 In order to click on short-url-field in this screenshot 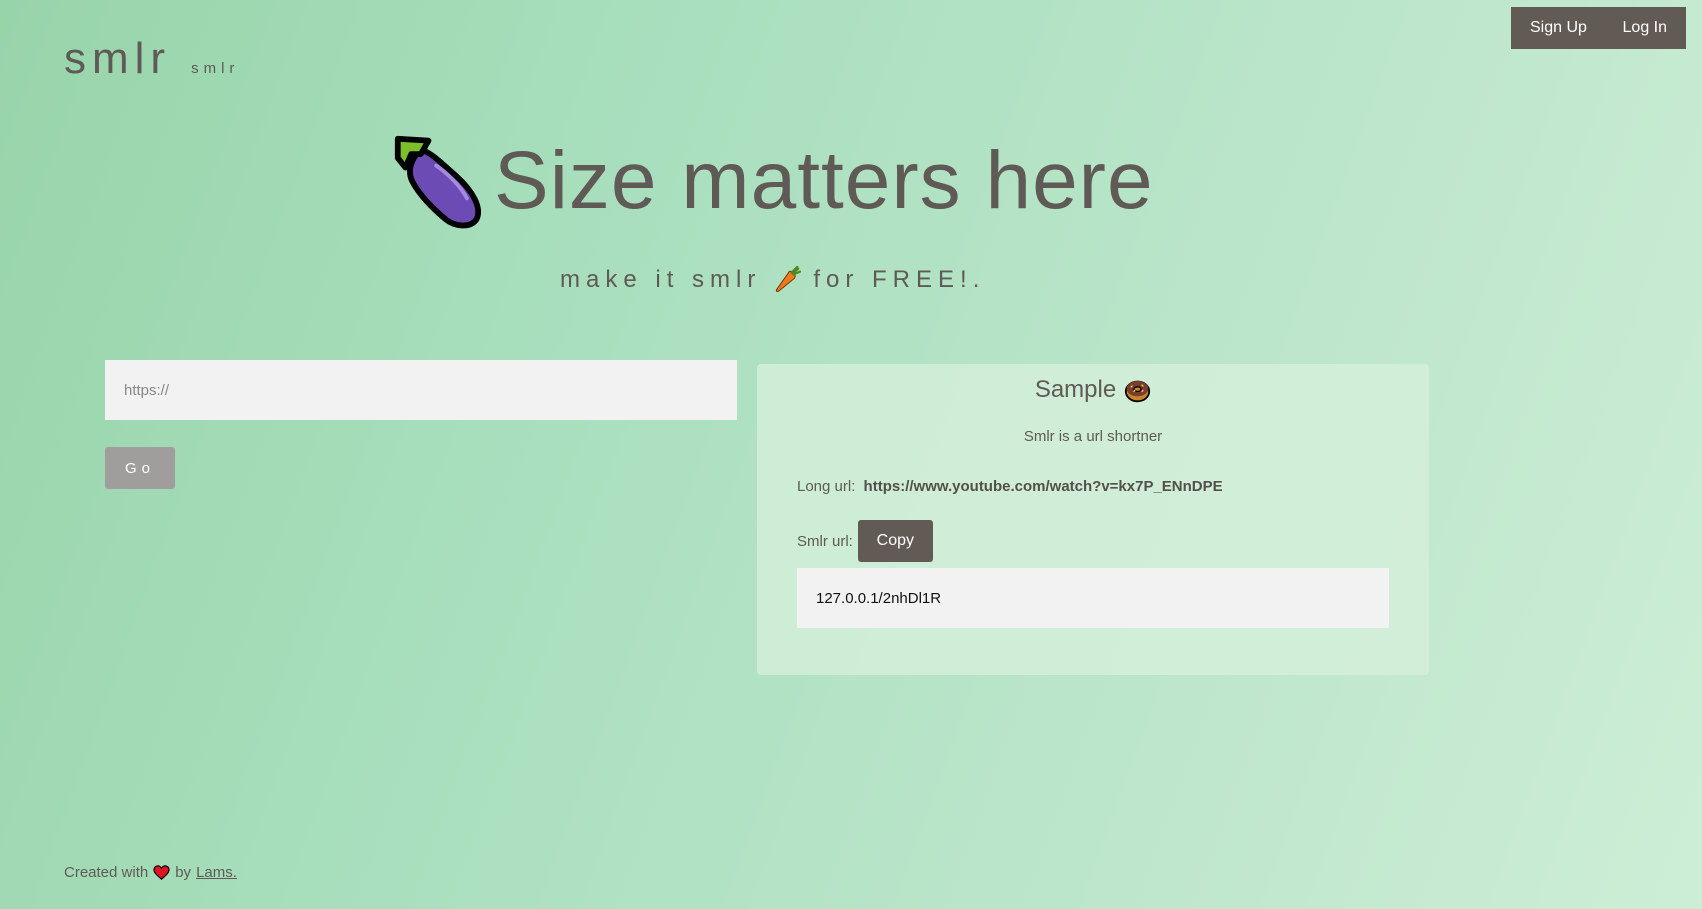, I will do `click(1093, 598)`.